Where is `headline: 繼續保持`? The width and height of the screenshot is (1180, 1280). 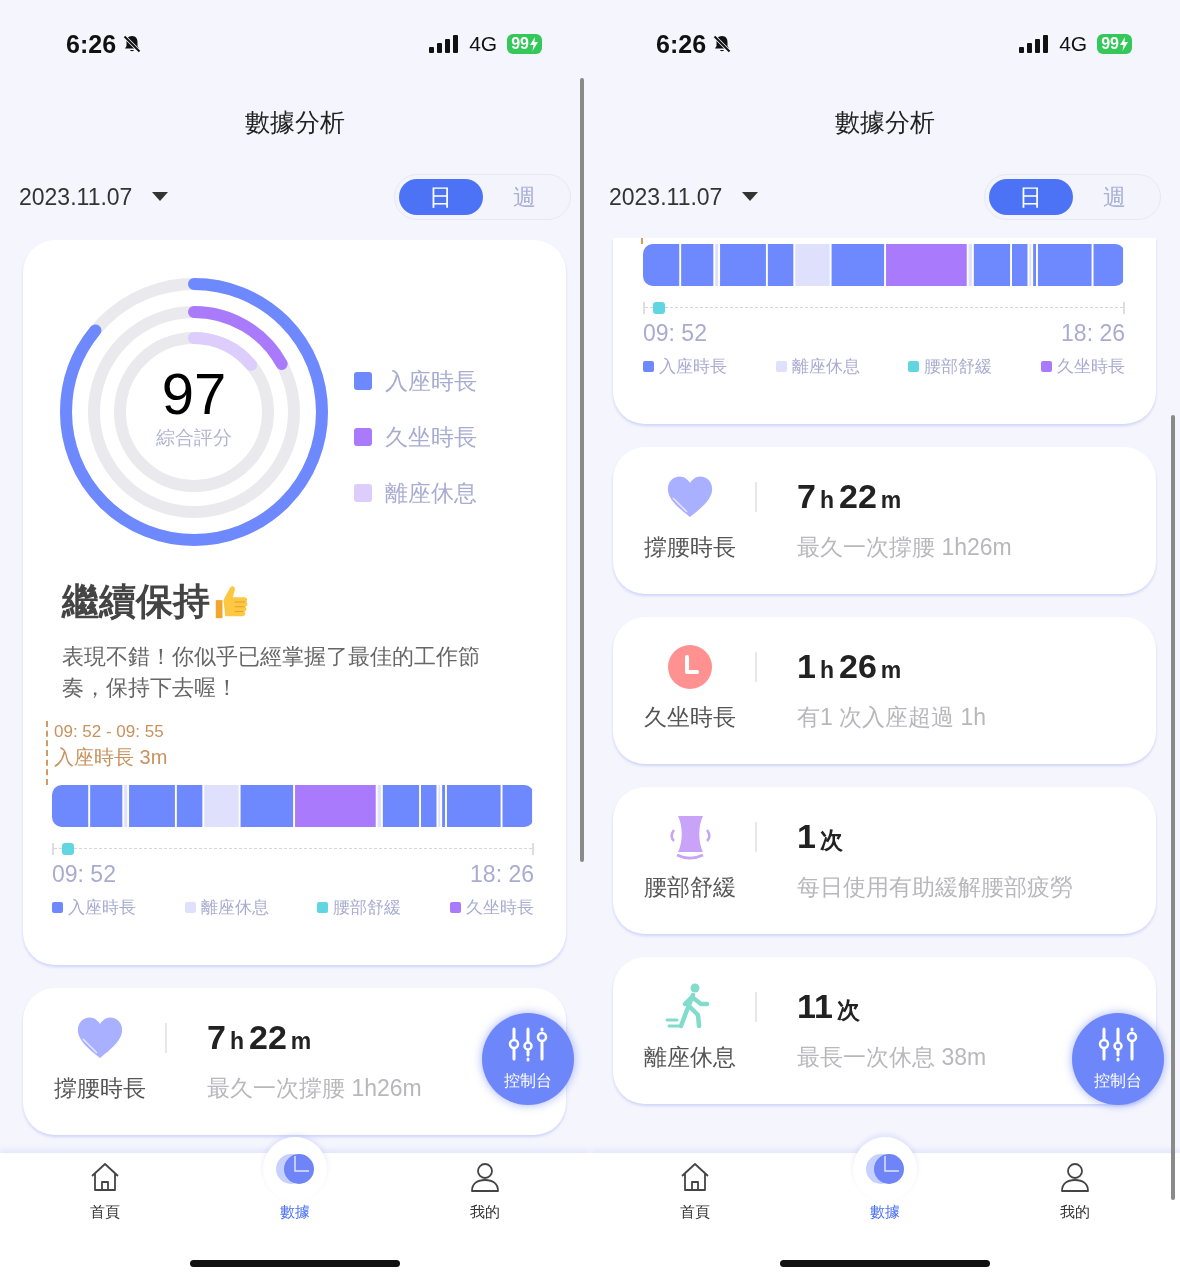
headline: 繼續保持 is located at coordinates (136, 602).